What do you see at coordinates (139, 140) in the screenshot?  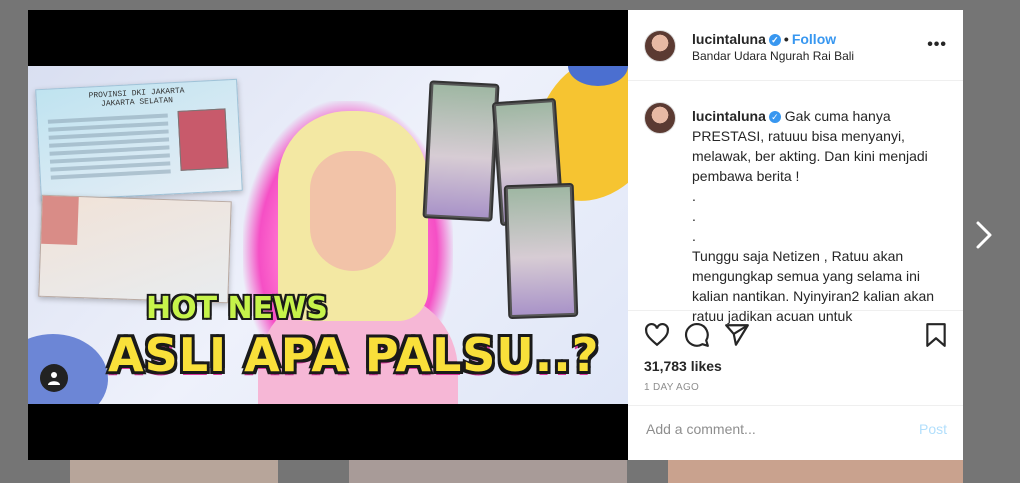 I see `id-card-image: PROVINSI DKI JAKARTA JAKARTA SELATAN` at bounding box center [139, 140].